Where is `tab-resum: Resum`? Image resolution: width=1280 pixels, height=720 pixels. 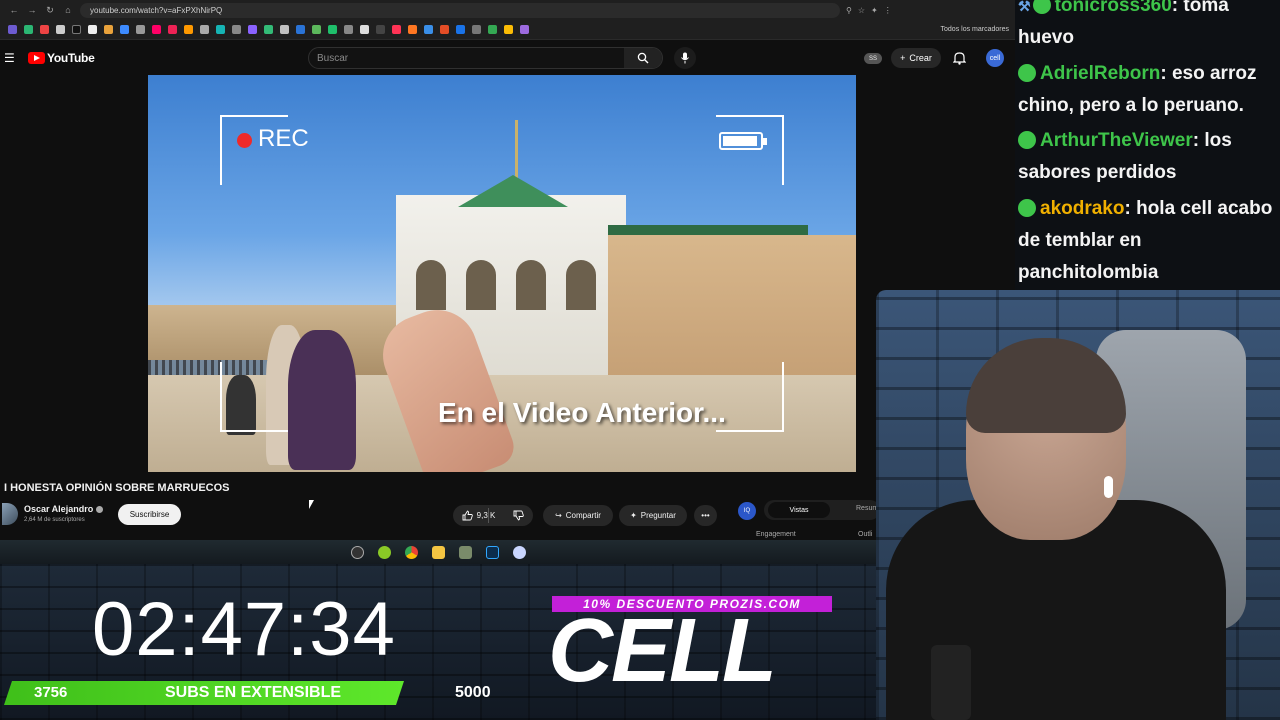
tab-resum: Resum is located at coordinates (867, 508).